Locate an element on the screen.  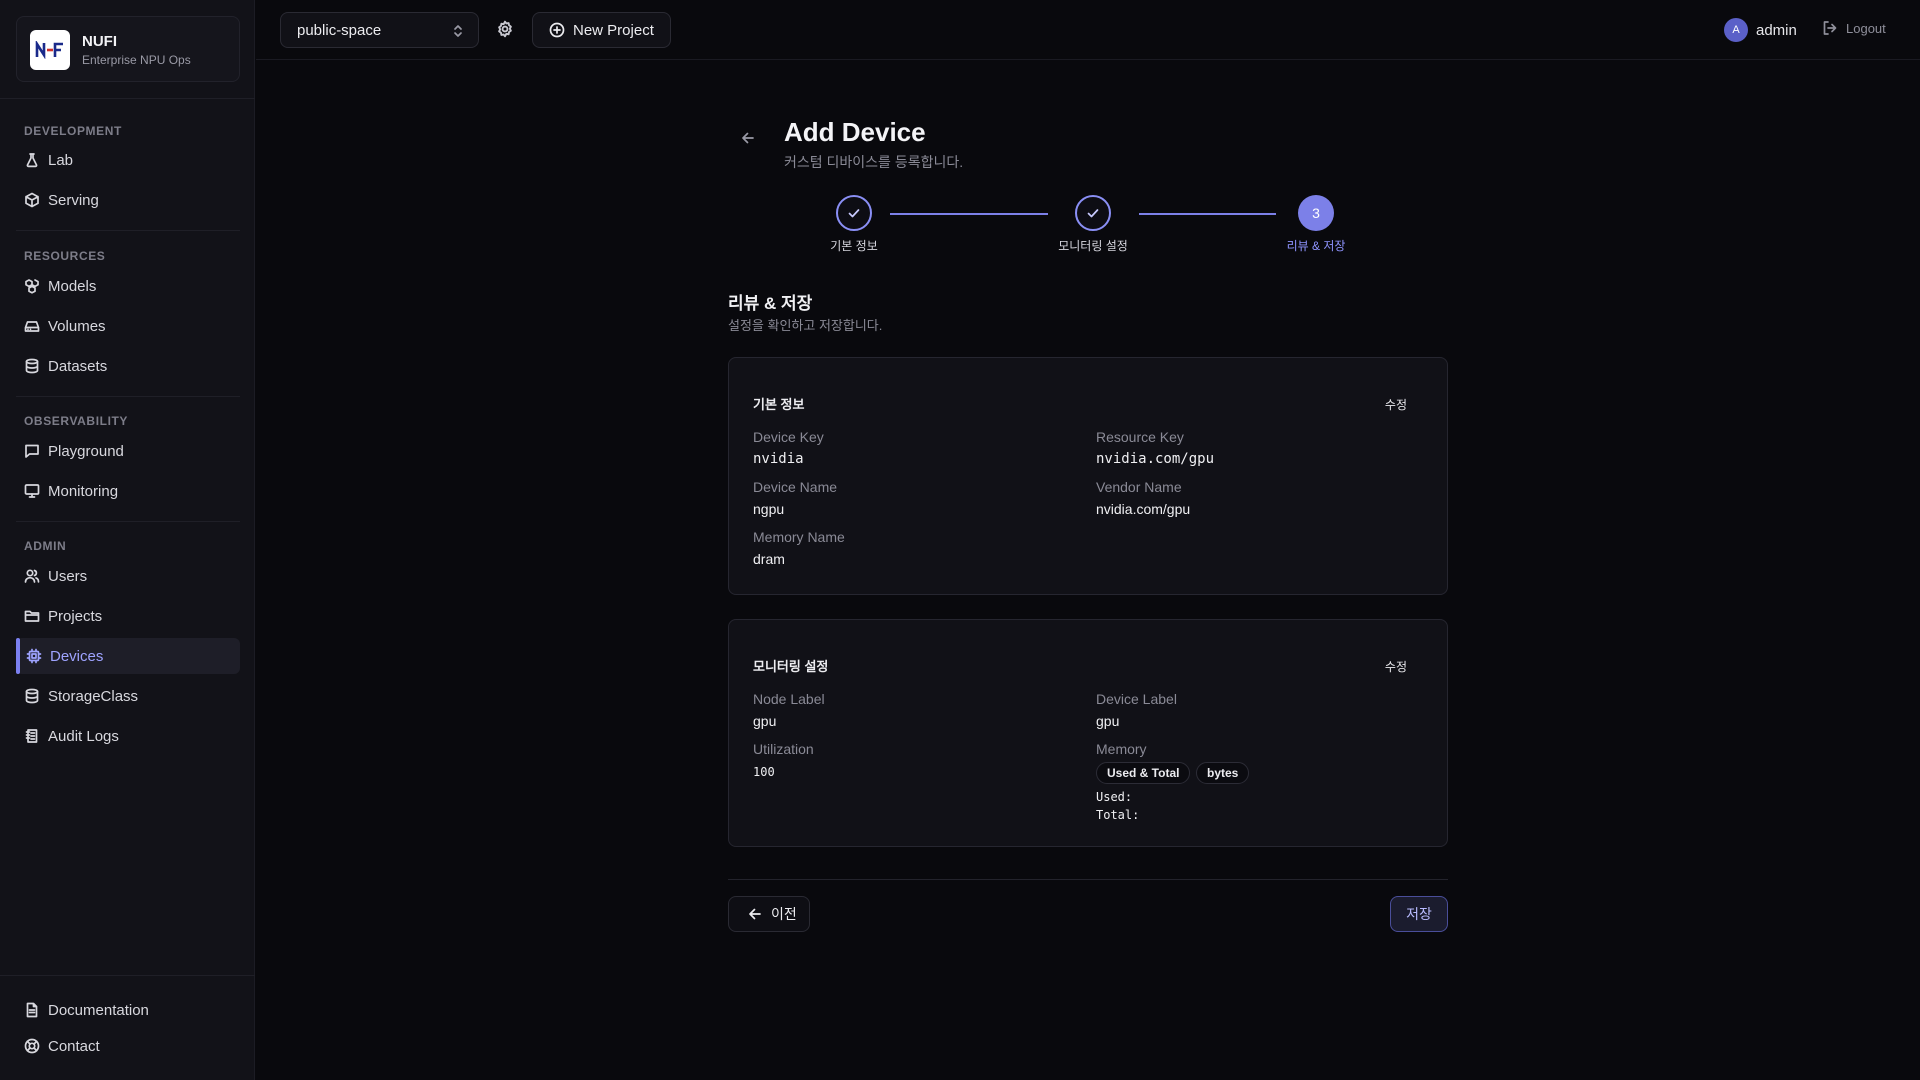
new-project-button: New Project is located at coordinates (601, 30).